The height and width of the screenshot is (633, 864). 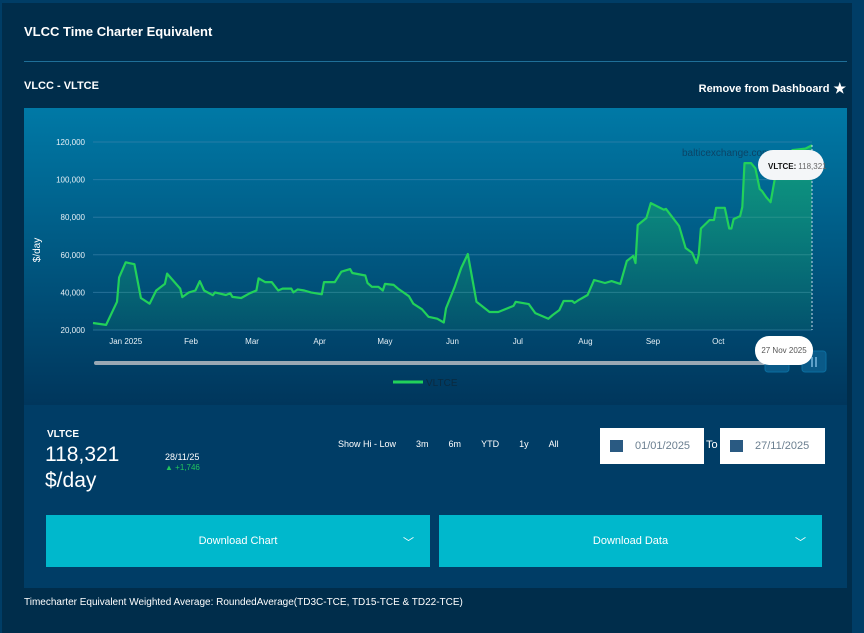 I want to click on range-3m: 3m, so click(x=422, y=444).